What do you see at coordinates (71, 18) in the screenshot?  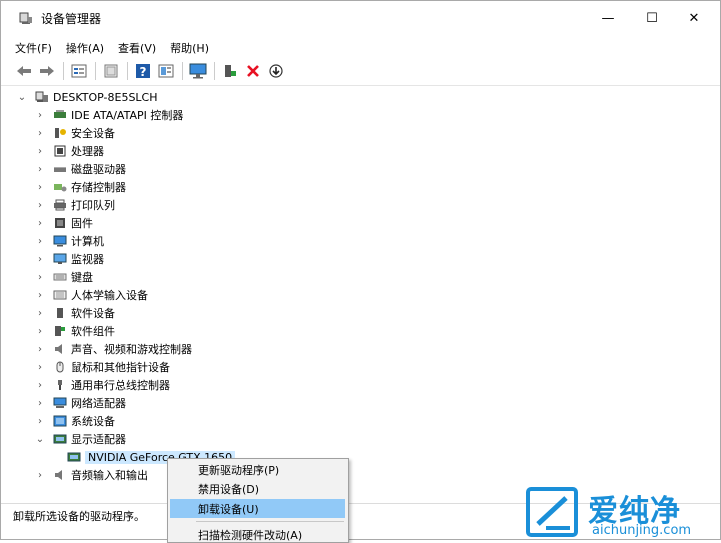 I see `window-title: 设备管理器` at bounding box center [71, 18].